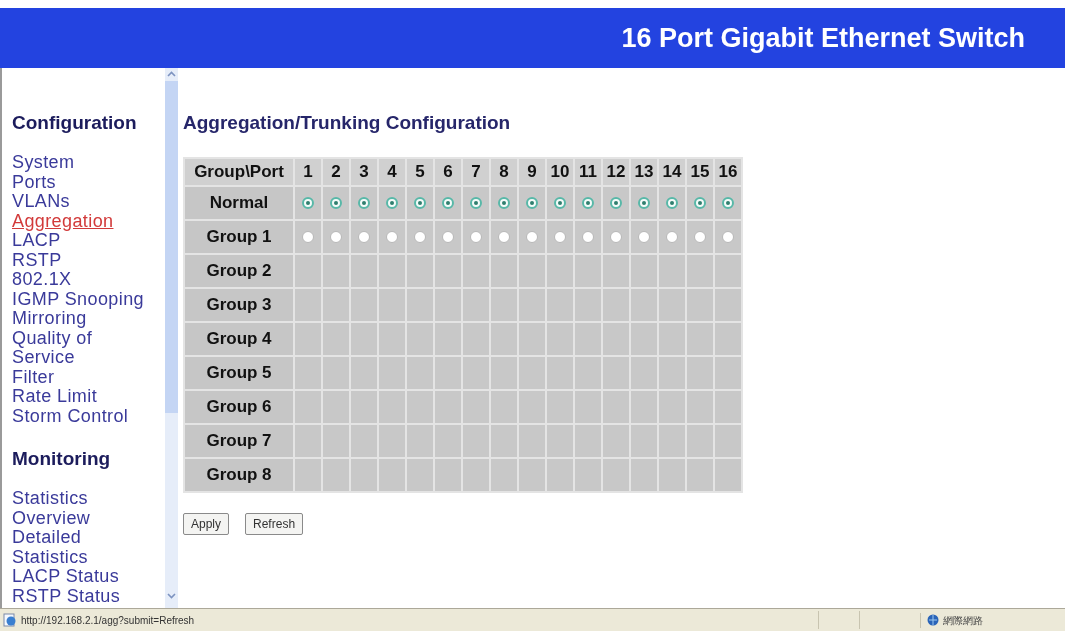  Describe the element at coordinates (728, 172) in the screenshot. I see `column-header: 16` at that location.